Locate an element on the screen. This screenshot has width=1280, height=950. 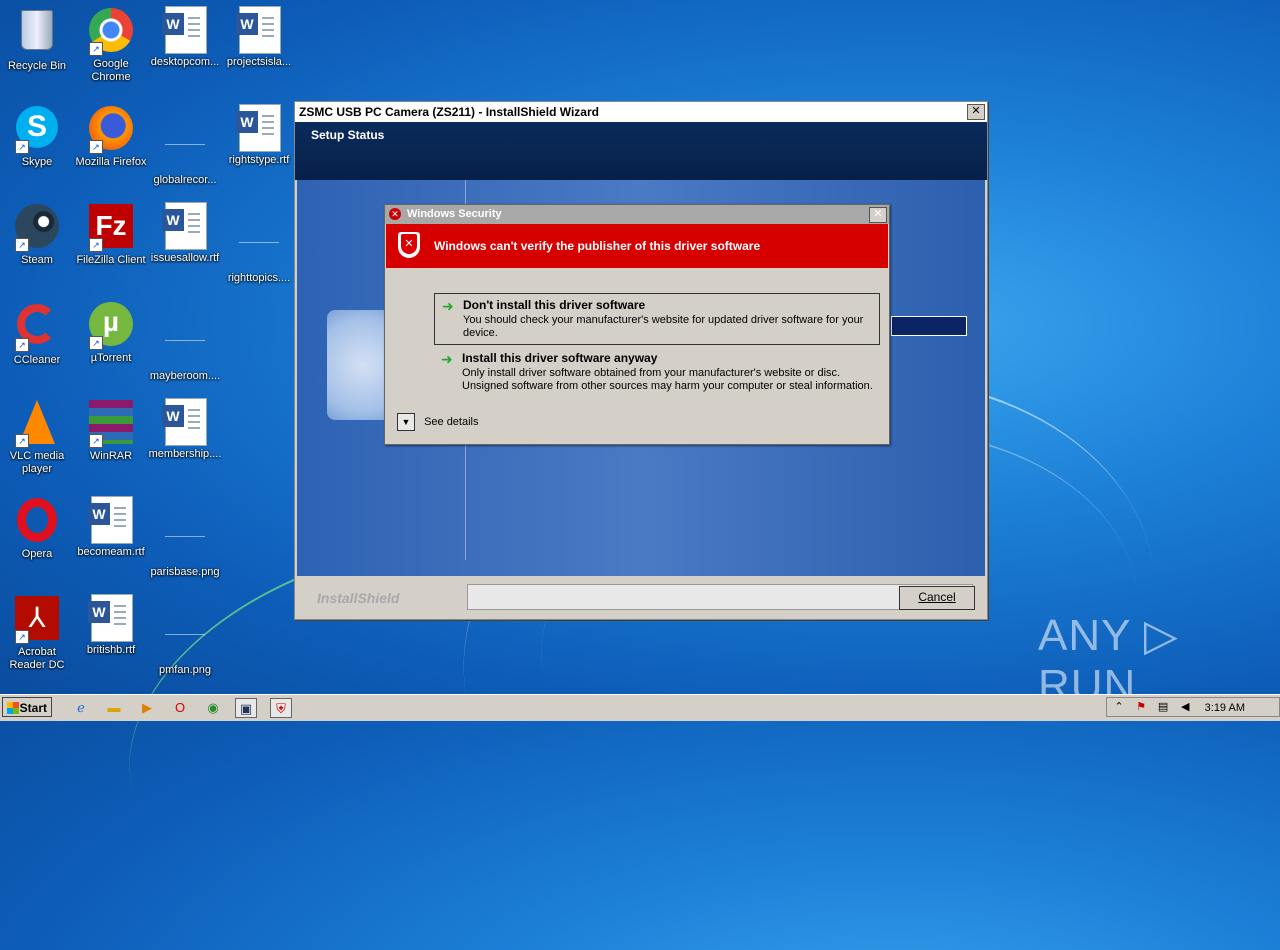
taskbar: Start ℯ ▬ ▶ O ◉ ▣ ⛨ ⌃ ⚑ ▤ ◀ 3:19 AM is located at coordinates (640, 707).